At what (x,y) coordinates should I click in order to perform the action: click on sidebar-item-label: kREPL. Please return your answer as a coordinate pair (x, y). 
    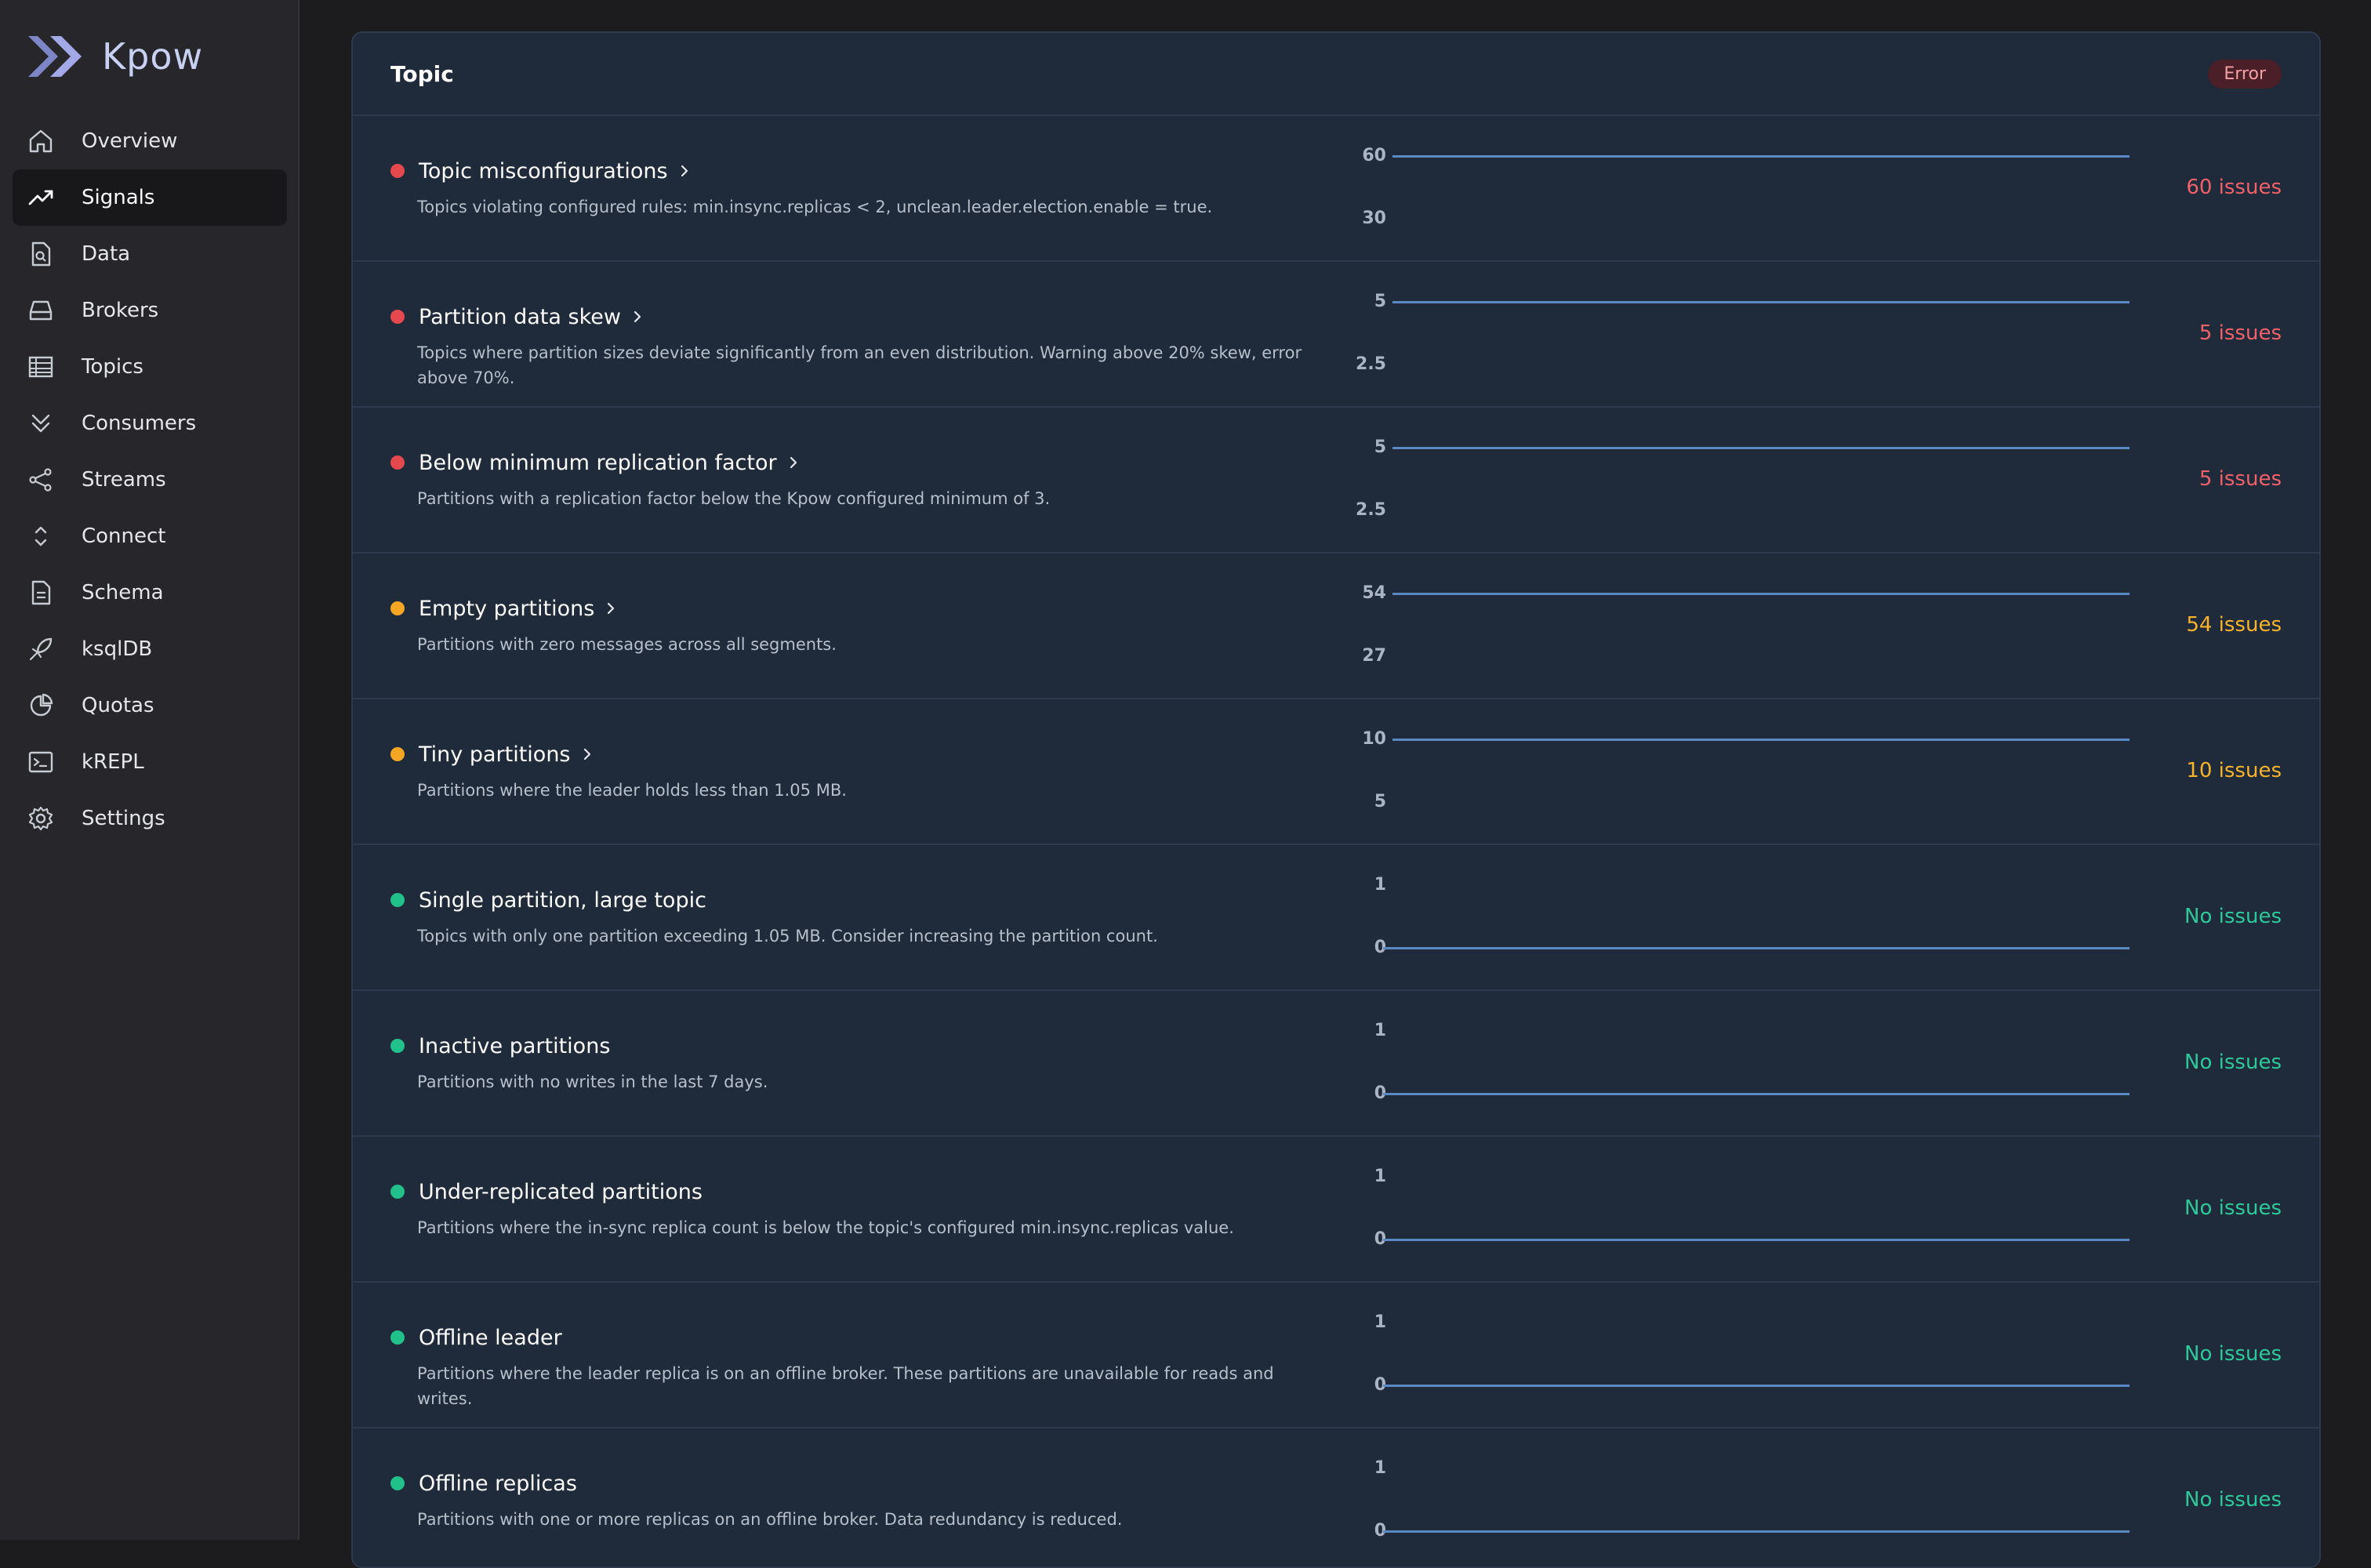
    Looking at the image, I should click on (113, 762).